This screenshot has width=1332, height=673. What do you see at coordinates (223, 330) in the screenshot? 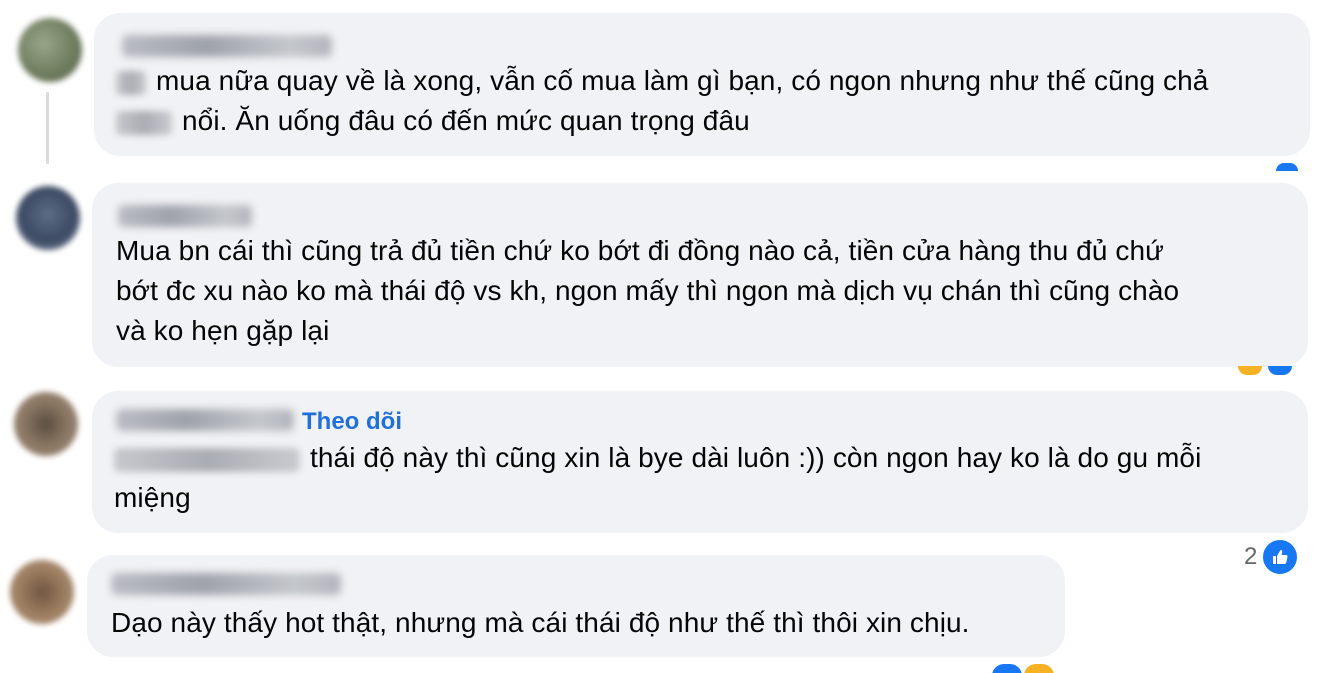
I see `comment-line: và ko hẹn gặp lại` at bounding box center [223, 330].